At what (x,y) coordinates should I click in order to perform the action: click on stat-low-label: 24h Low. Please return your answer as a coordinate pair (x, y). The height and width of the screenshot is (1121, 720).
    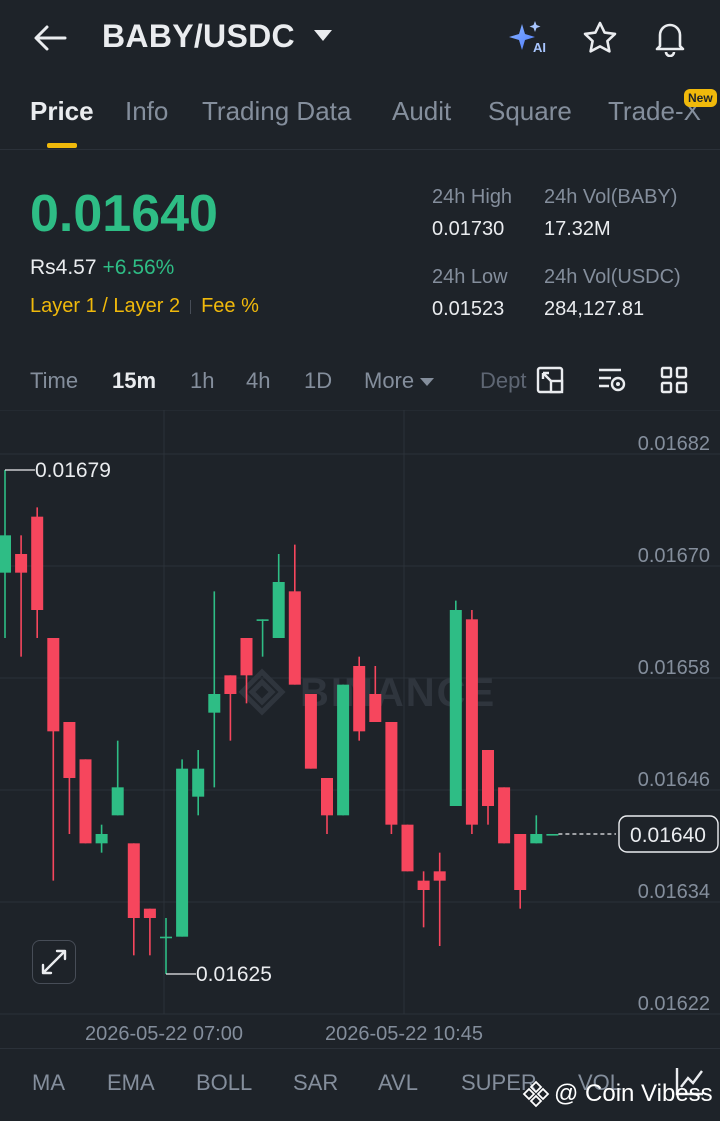
    Looking at the image, I should click on (470, 277).